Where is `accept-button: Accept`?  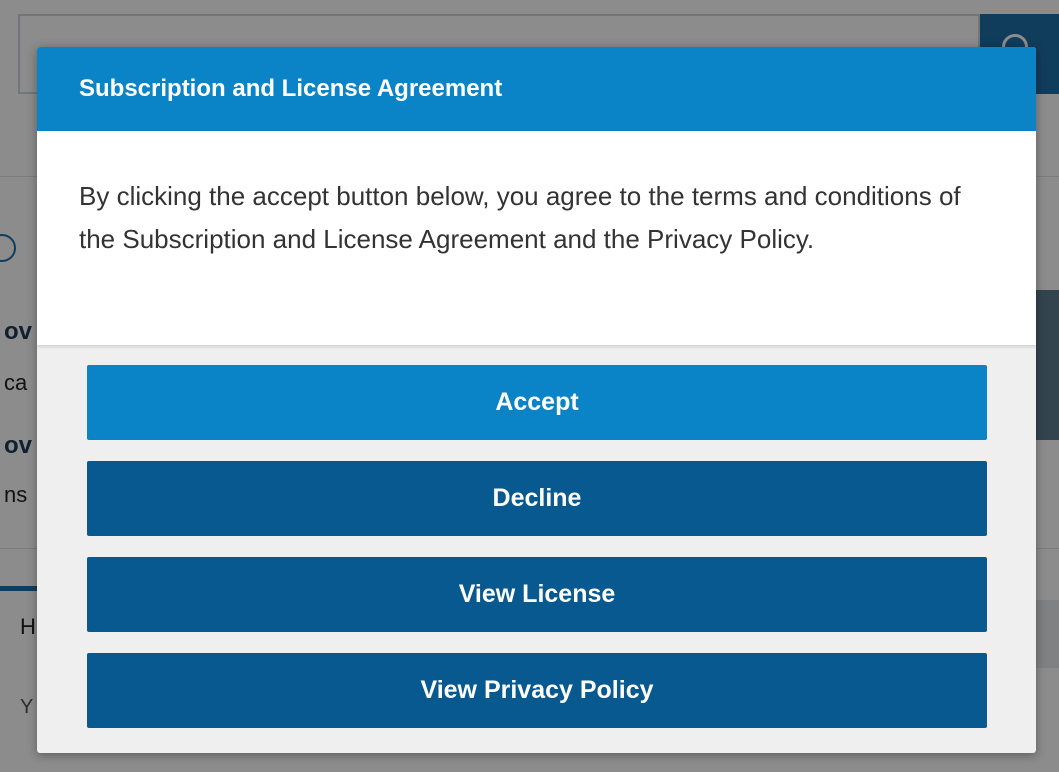
accept-button: Accept is located at coordinates (537, 402).